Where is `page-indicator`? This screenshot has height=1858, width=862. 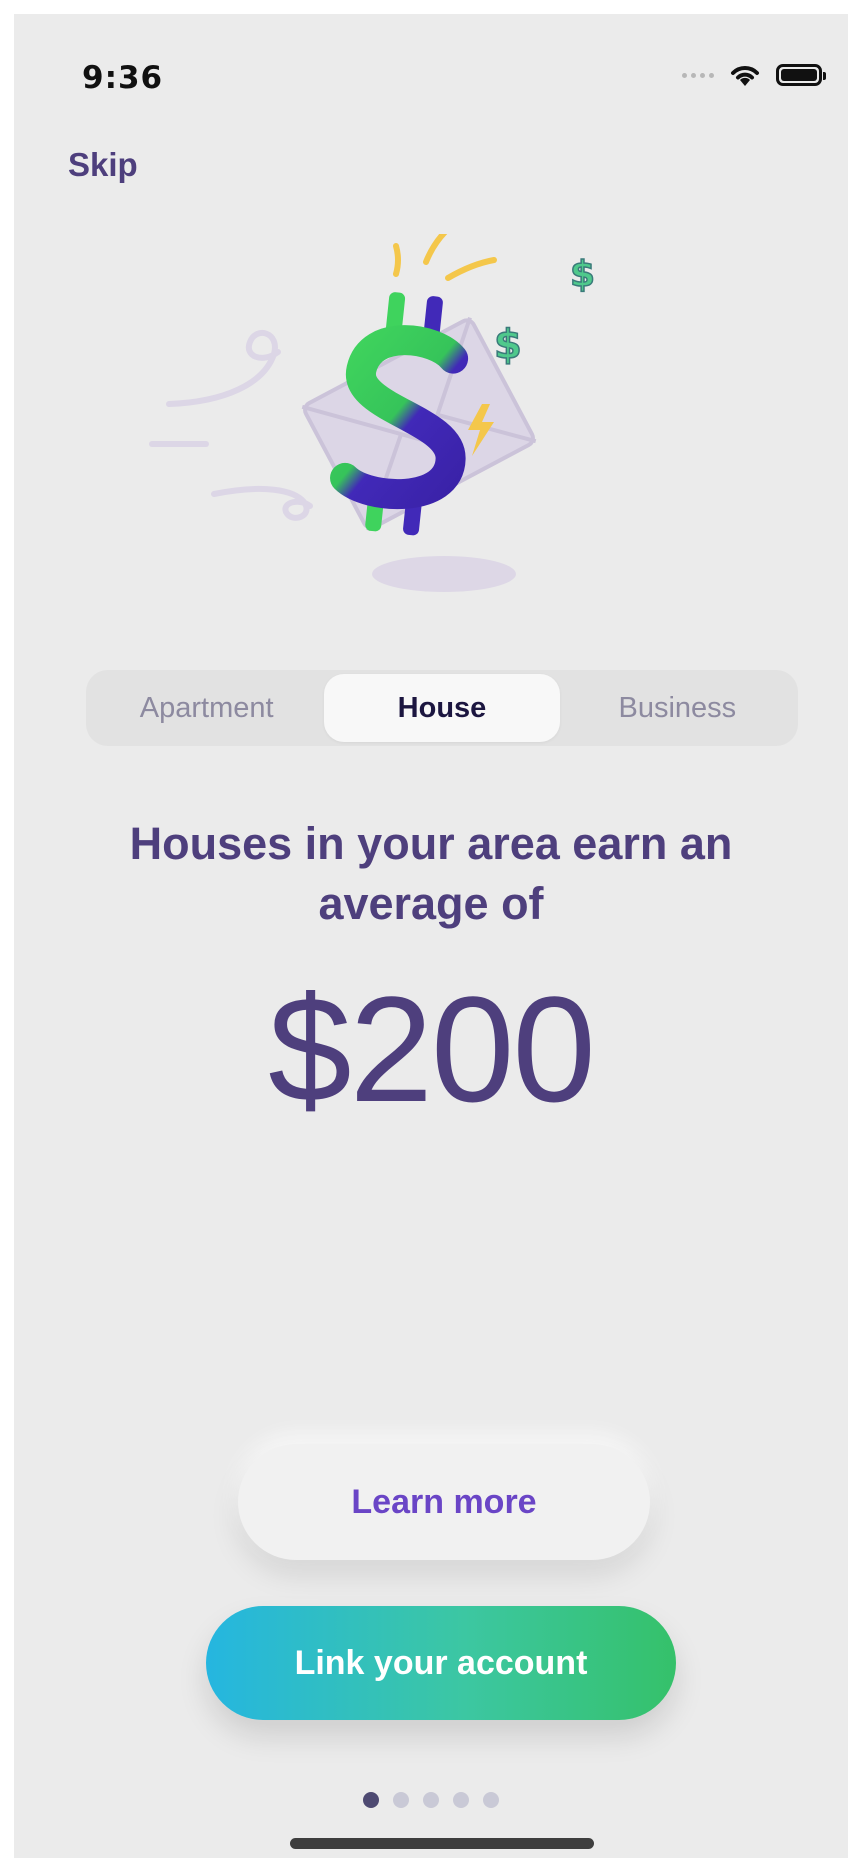 page-indicator is located at coordinates (431, 1800).